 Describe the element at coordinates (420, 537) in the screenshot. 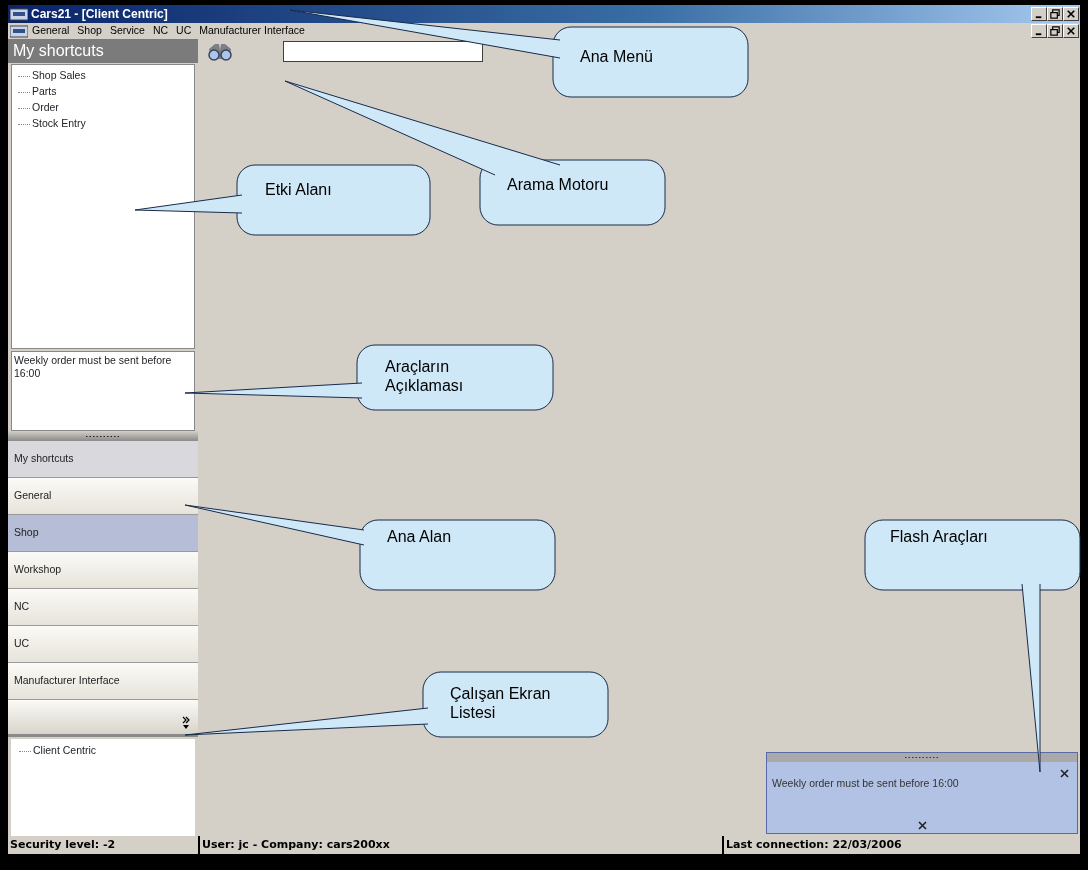

I see `callout-label: Ana Alan` at that location.